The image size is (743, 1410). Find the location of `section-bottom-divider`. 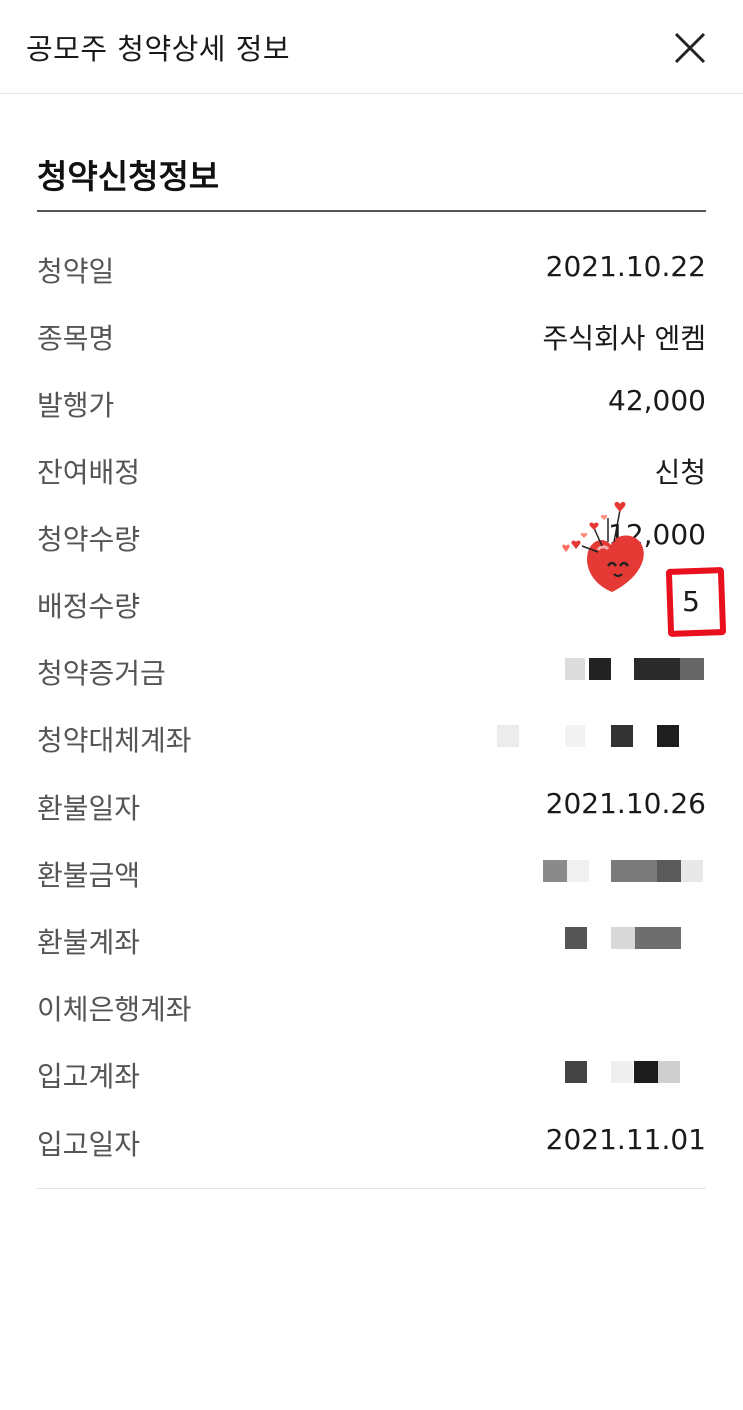

section-bottom-divider is located at coordinates (371, 1188).